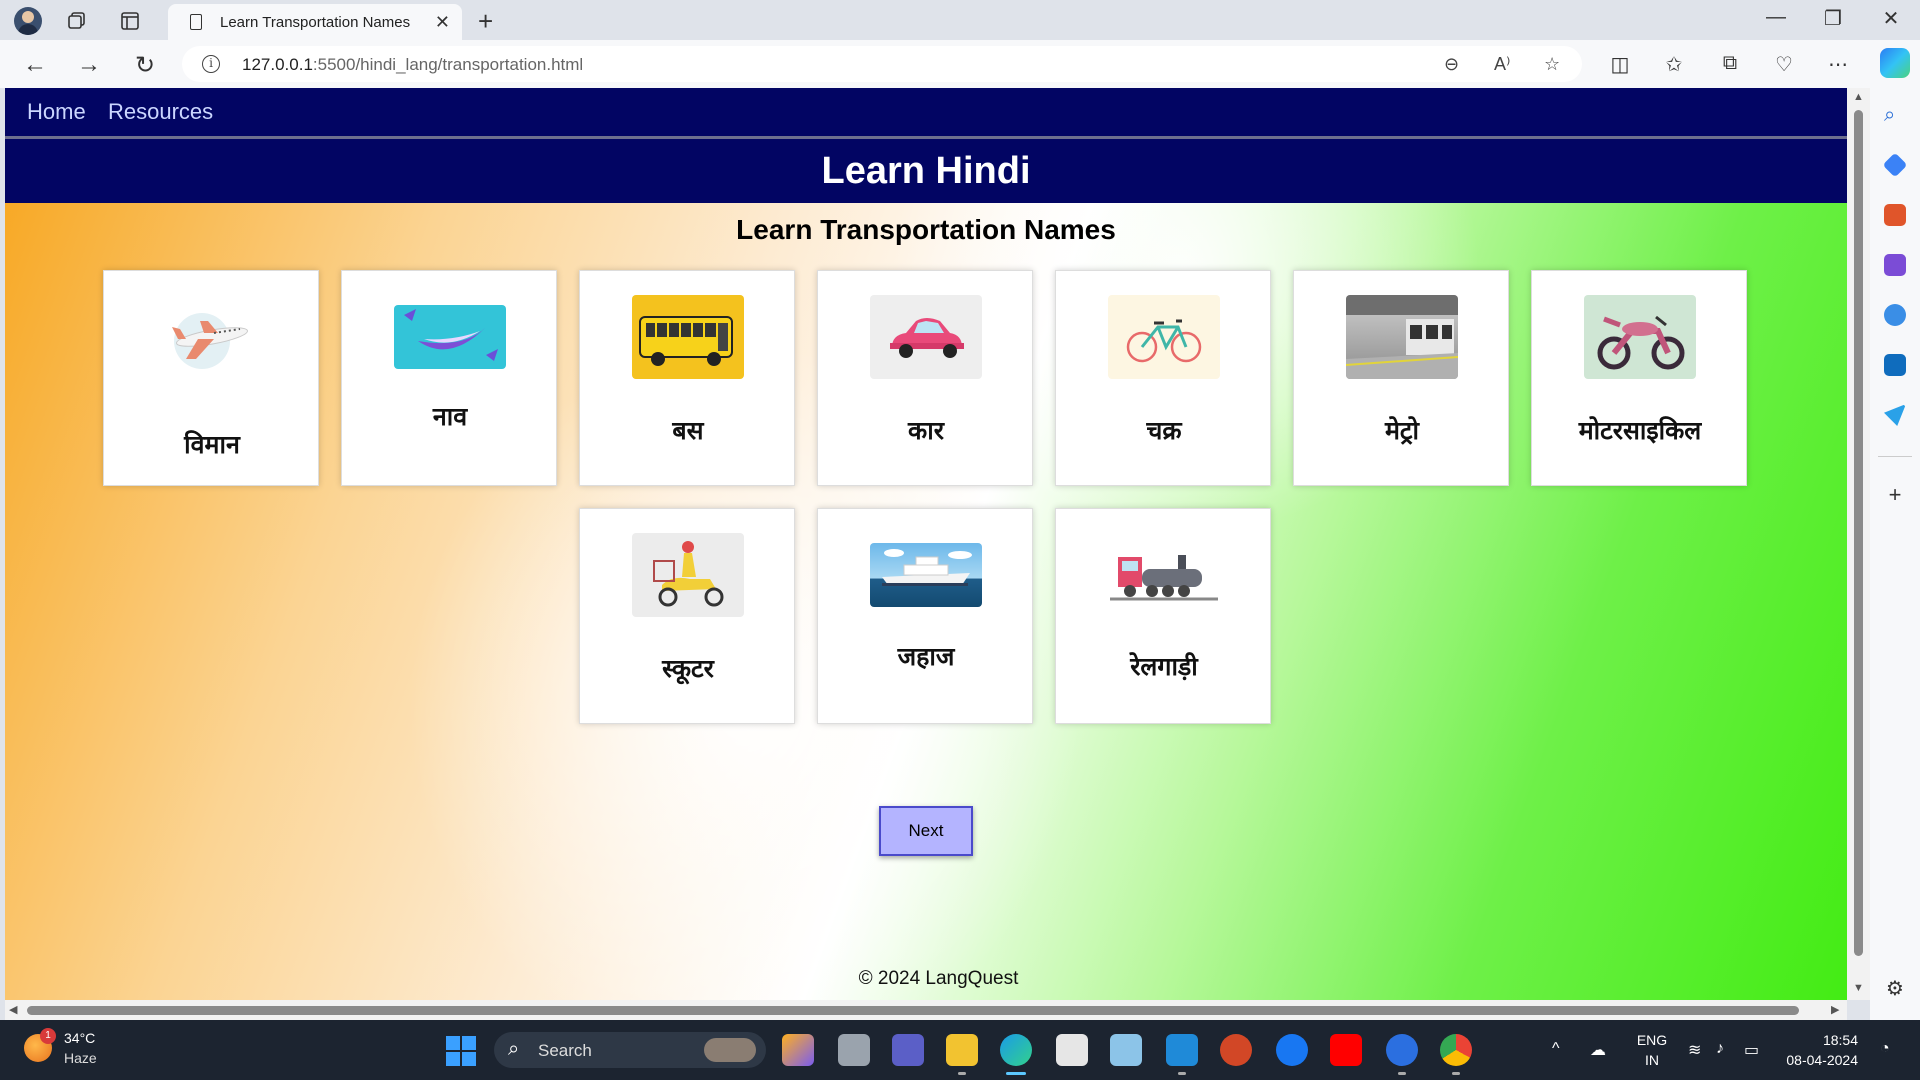 This screenshot has height=1080, width=1920. What do you see at coordinates (1895, 415) in the screenshot?
I see `send-icon` at bounding box center [1895, 415].